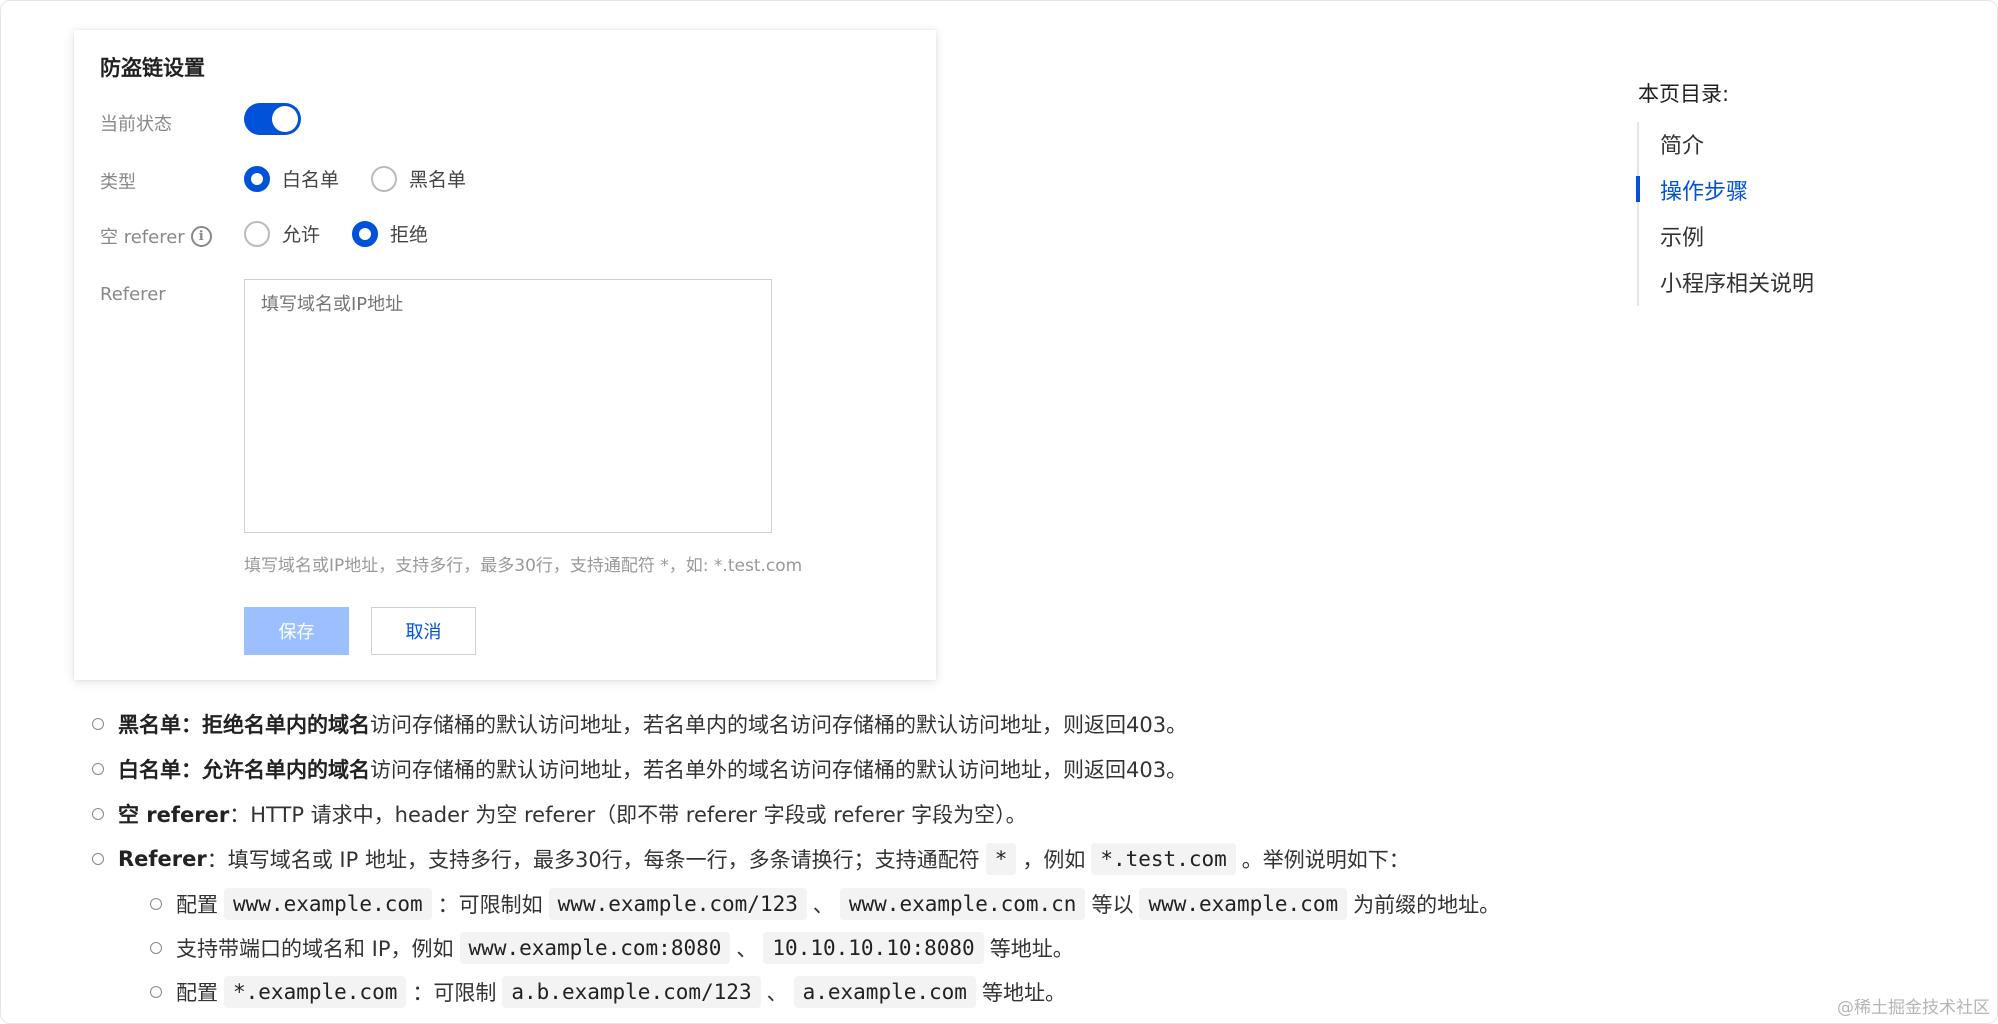 Image resolution: width=1998 pixels, height=1024 pixels. I want to click on code-snippet: a.b.example.com/123, so click(631, 992).